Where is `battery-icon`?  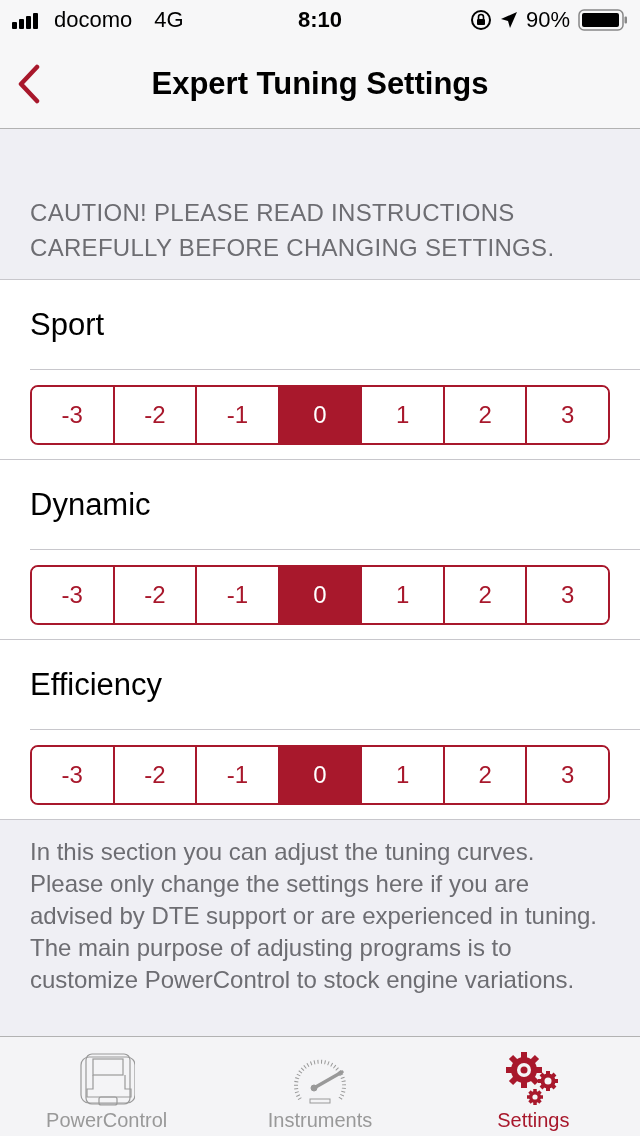 battery-icon is located at coordinates (603, 20).